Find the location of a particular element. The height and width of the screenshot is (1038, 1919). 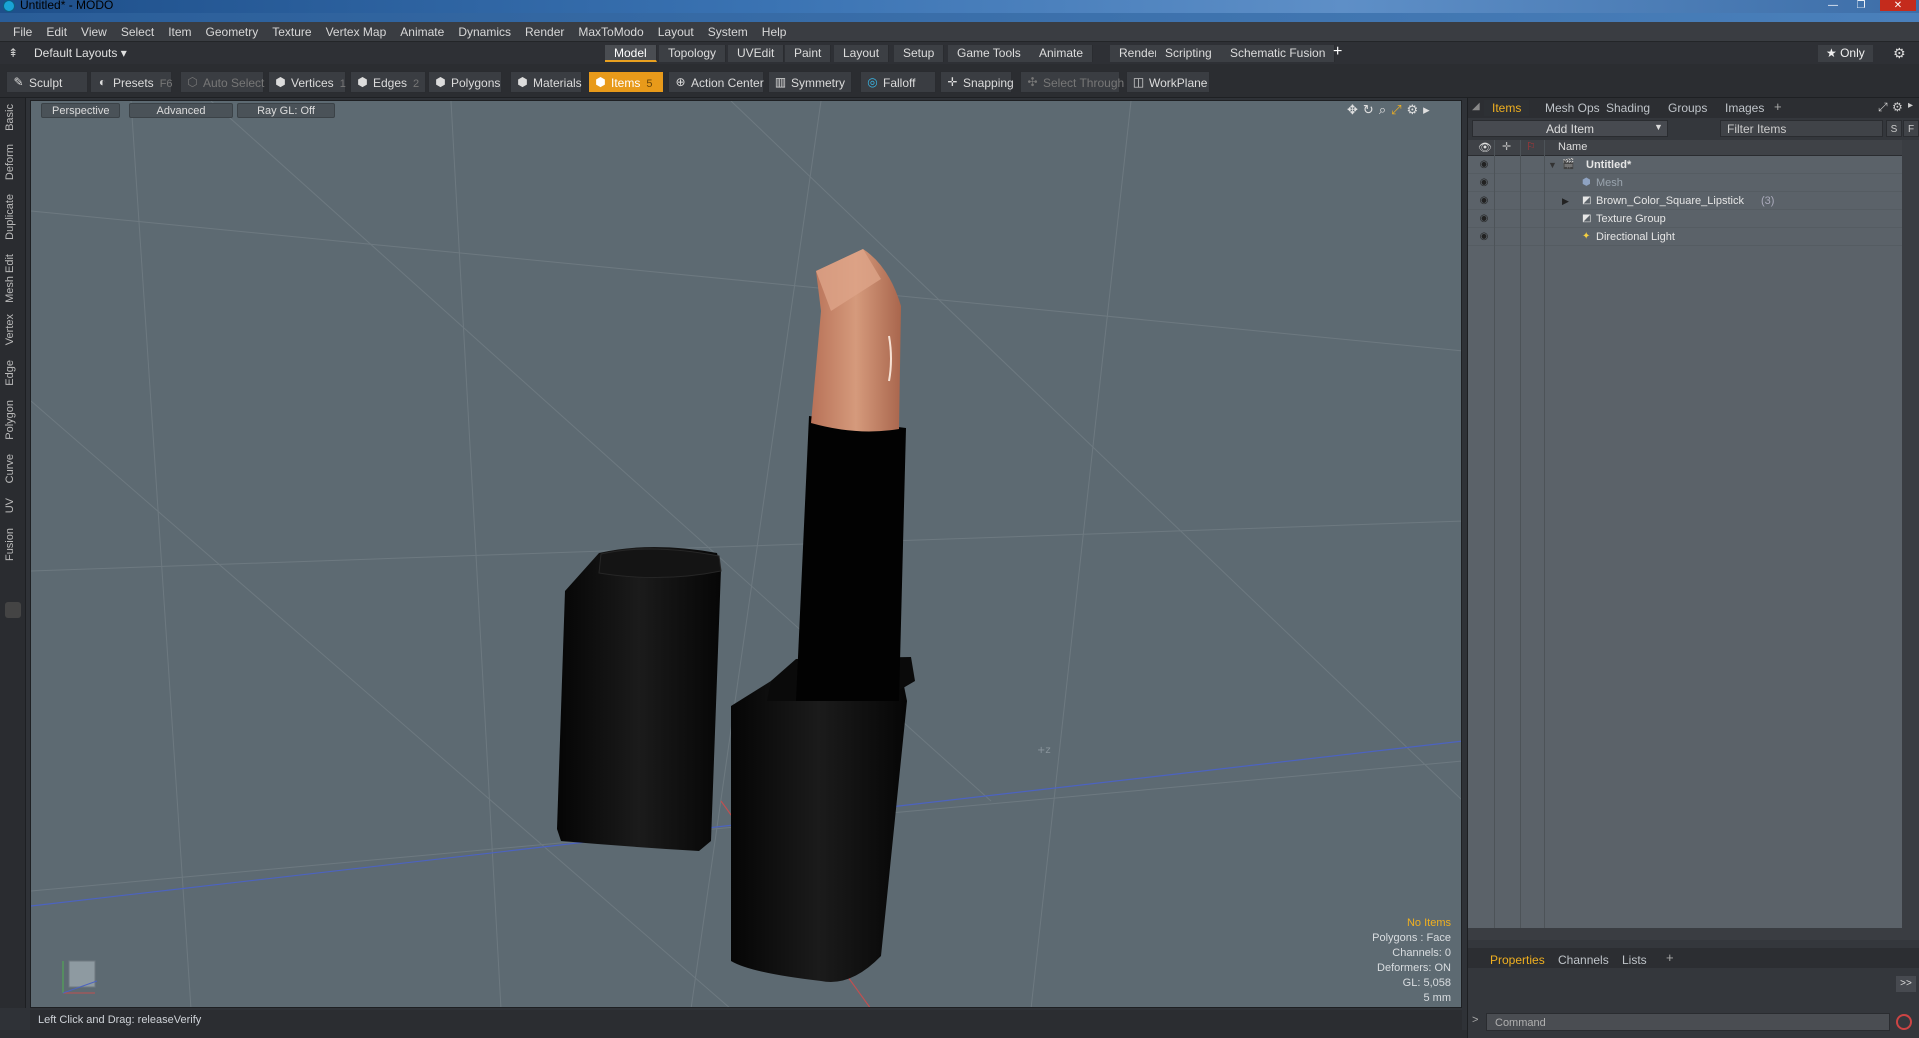

rotate-view-icon: ↻ is located at coordinates (1371, 109).